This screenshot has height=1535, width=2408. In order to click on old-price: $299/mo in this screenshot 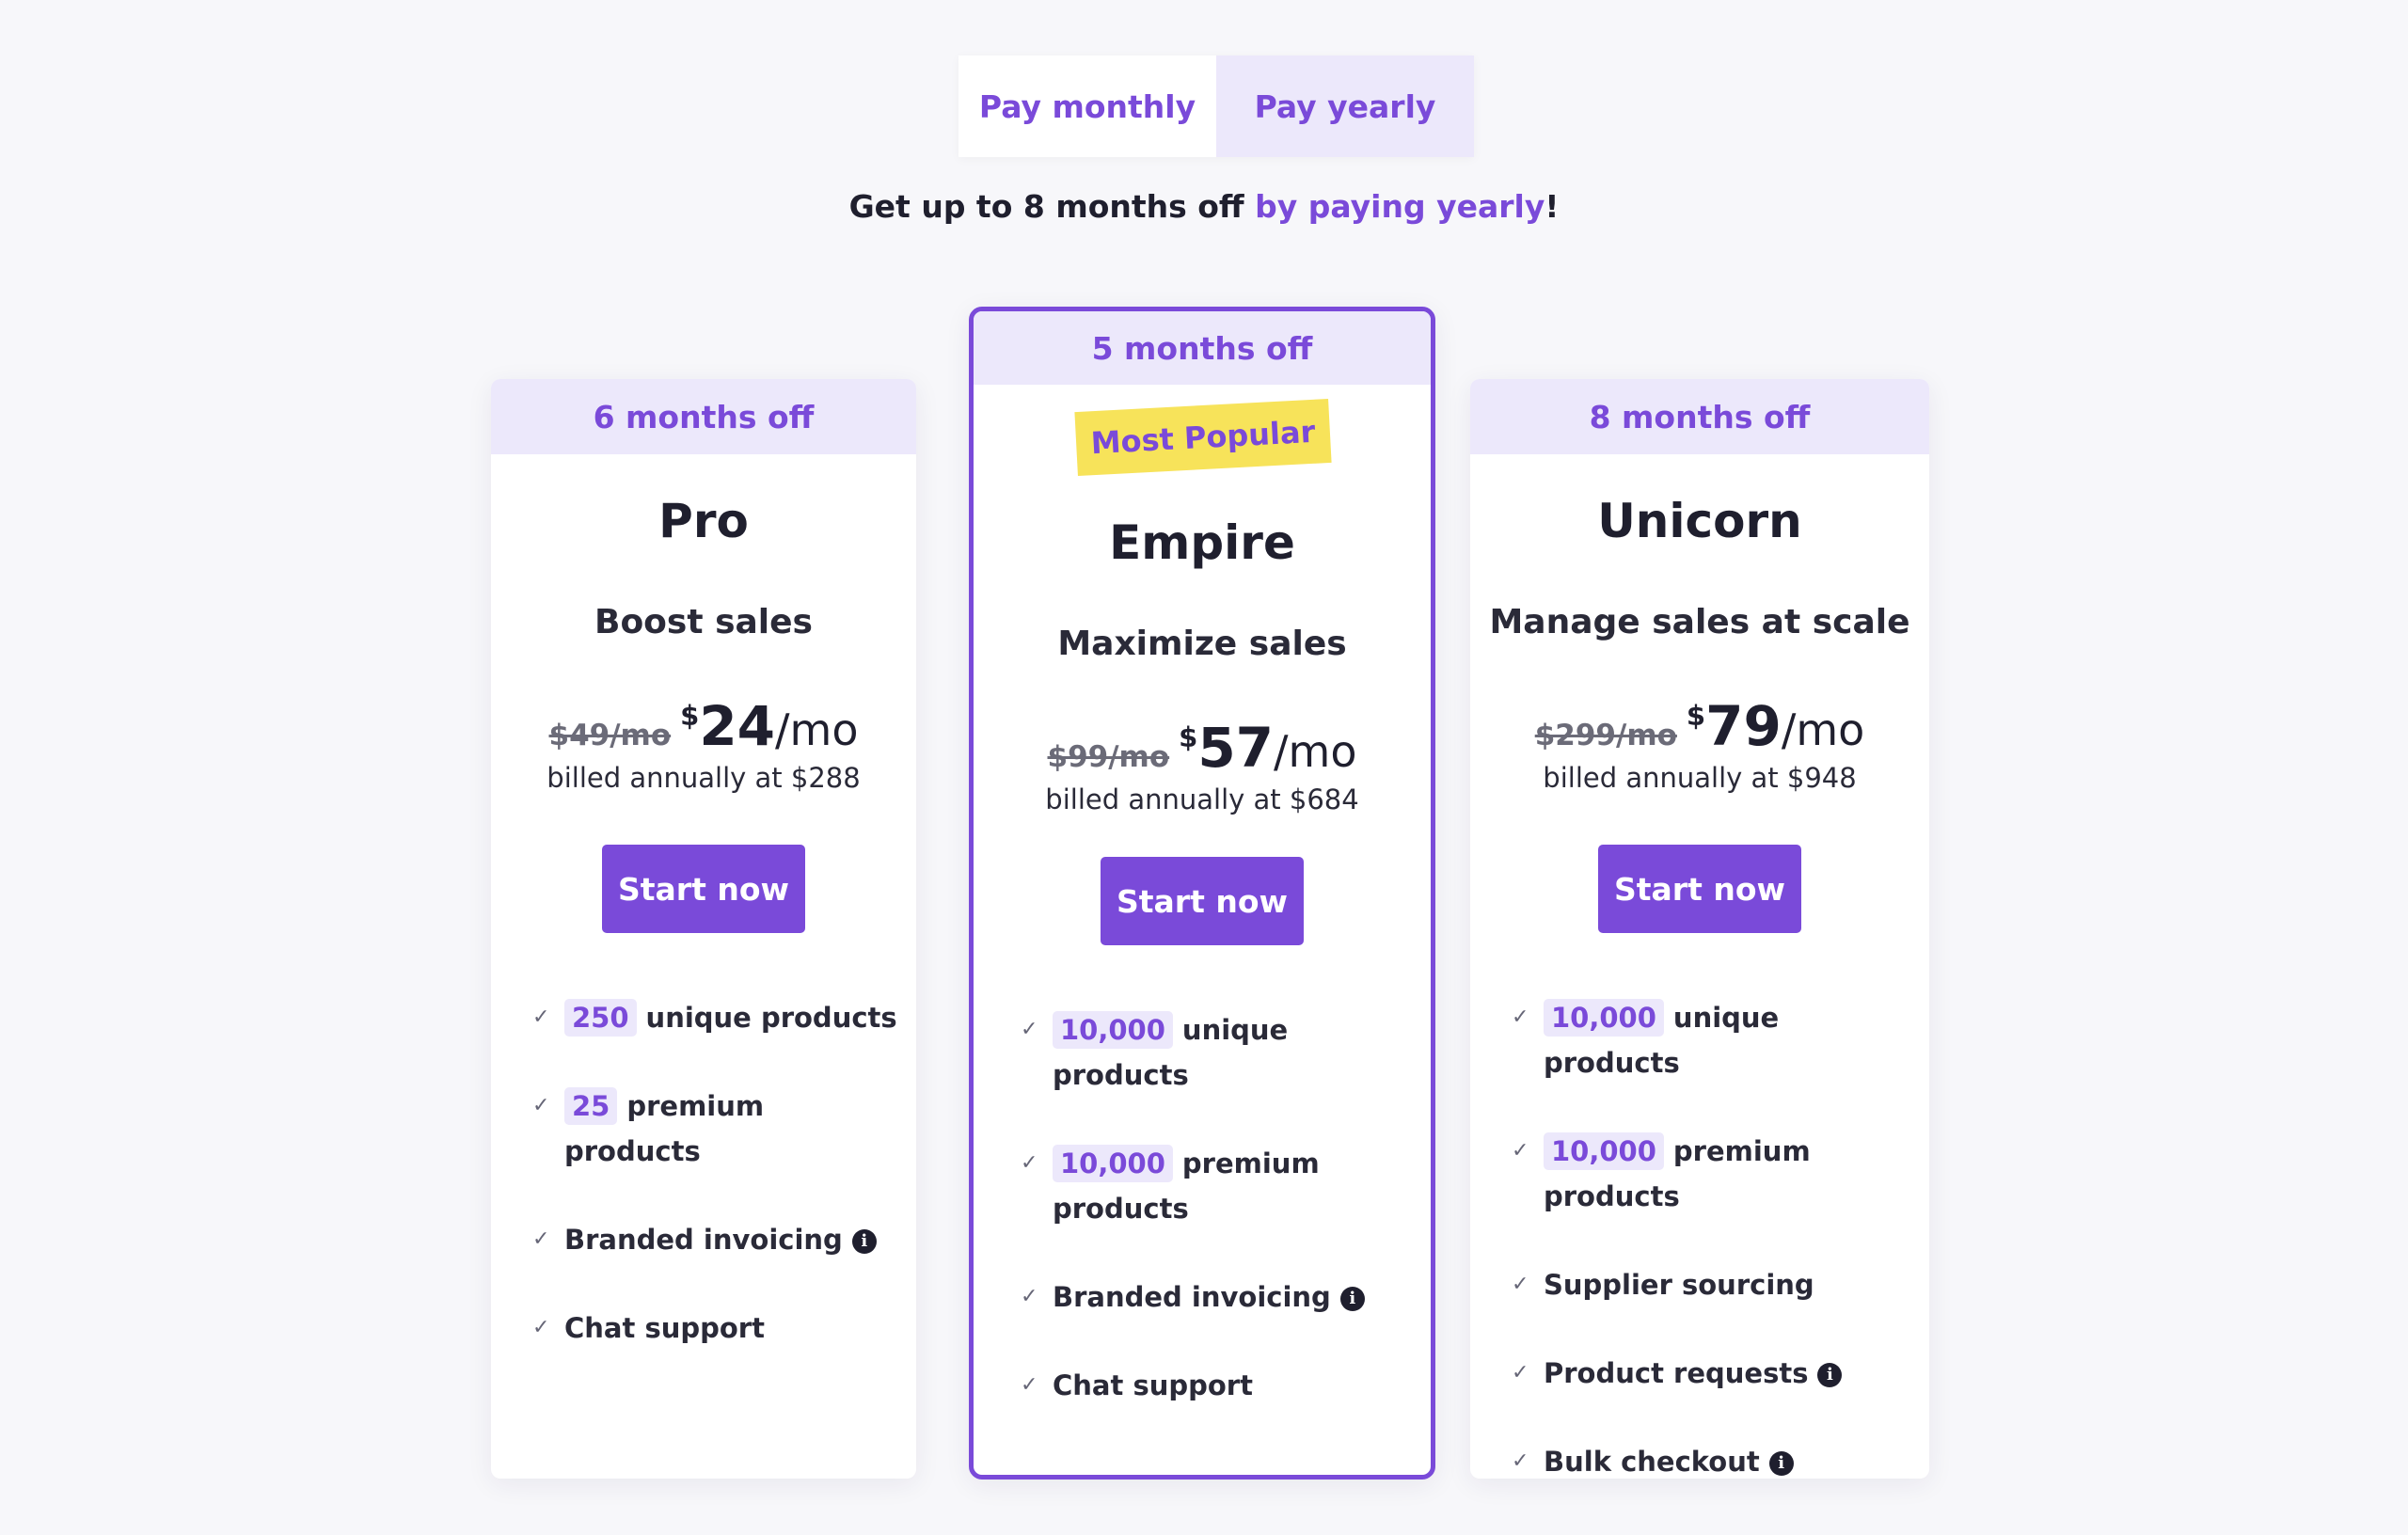, I will do `click(1605, 735)`.